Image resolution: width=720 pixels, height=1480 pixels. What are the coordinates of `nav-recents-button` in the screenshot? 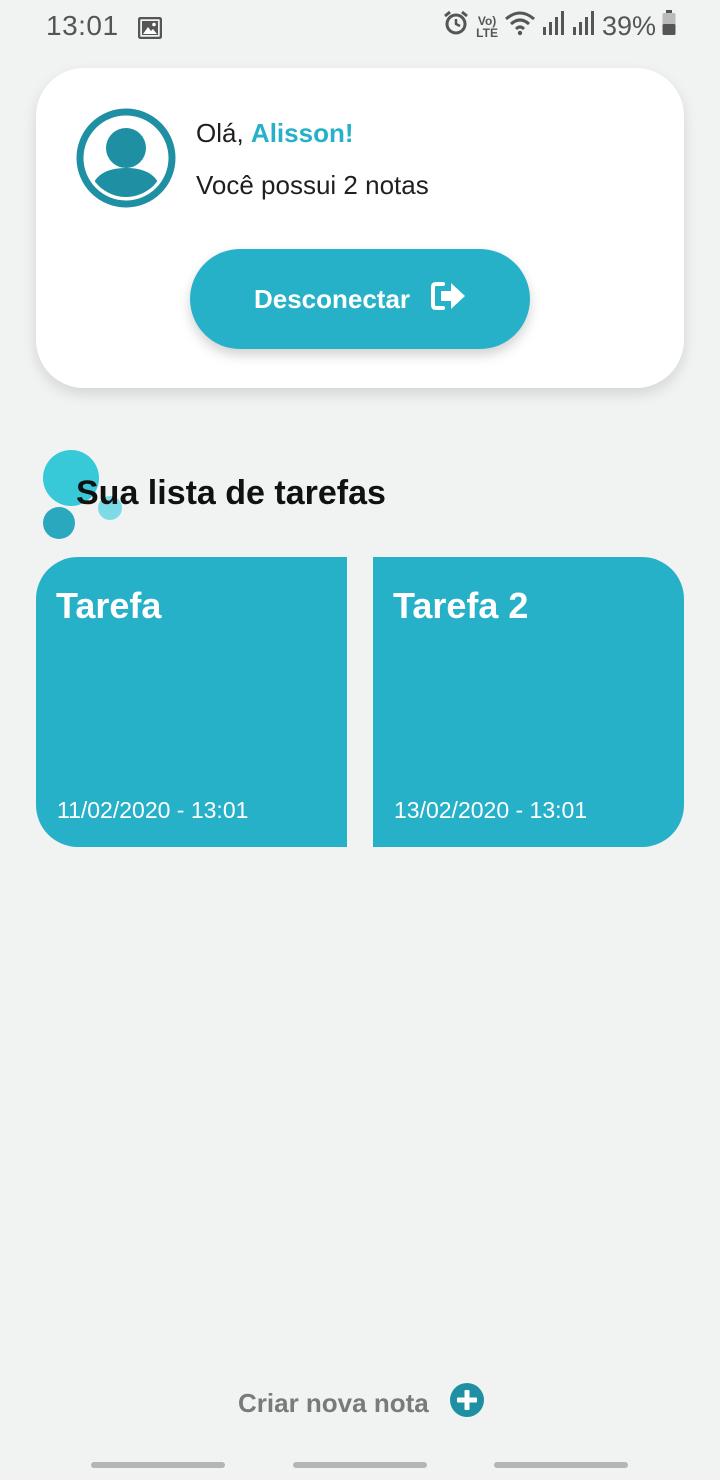 It's located at (158, 1465).